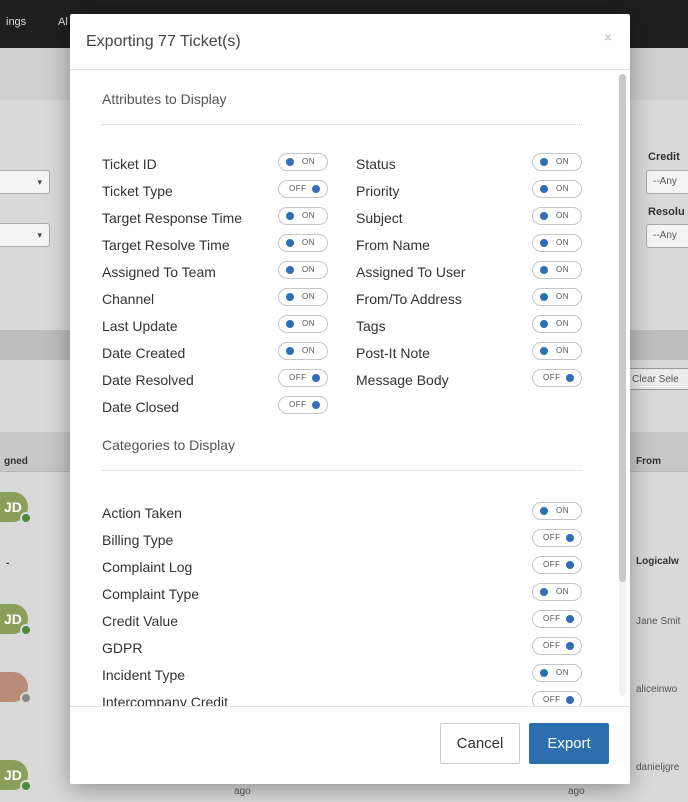 This screenshot has height=802, width=688. Describe the element at coordinates (144, 353) in the screenshot. I see `option-label: Date Created` at that location.